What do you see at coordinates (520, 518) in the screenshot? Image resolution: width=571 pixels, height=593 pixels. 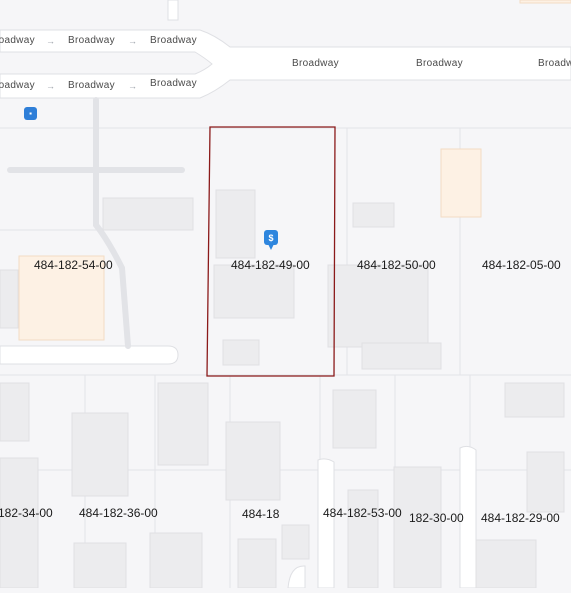 I see `parcel-label: 484-182-29-00` at bounding box center [520, 518].